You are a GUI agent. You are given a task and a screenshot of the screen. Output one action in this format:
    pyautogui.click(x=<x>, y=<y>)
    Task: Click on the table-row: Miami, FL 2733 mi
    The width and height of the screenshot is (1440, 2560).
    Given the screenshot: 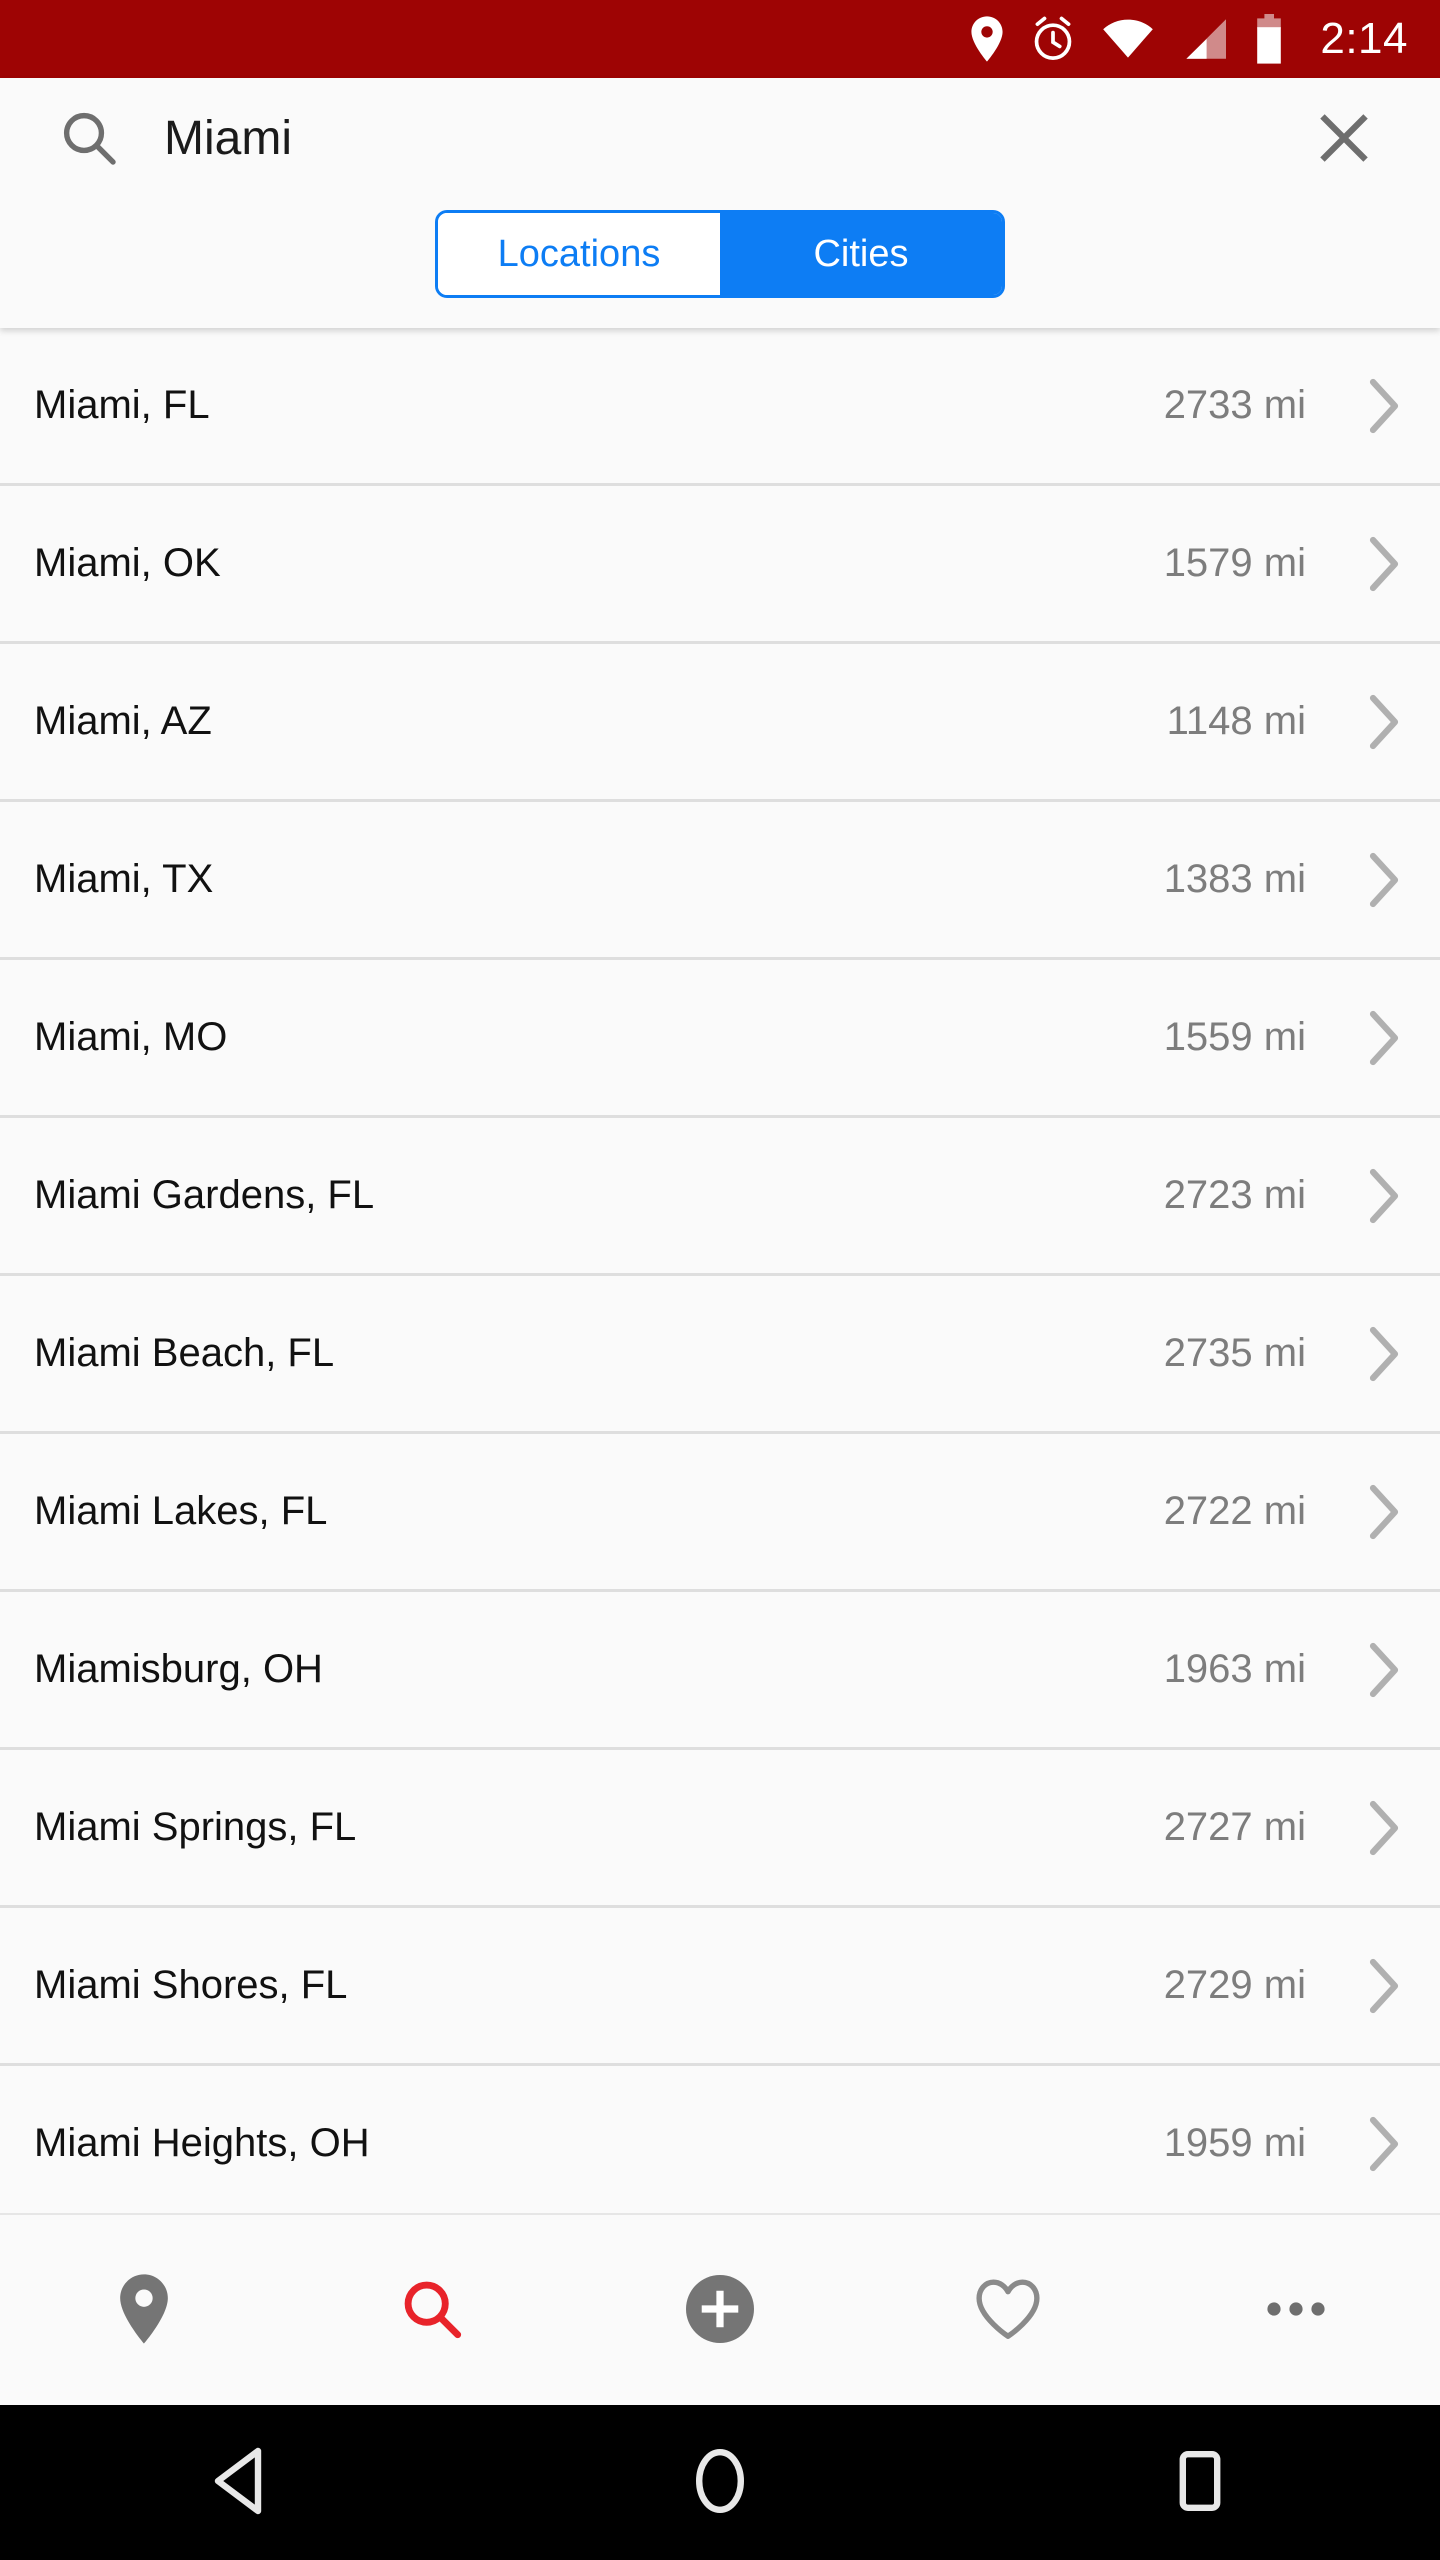 What is the action you would take?
    pyautogui.click(x=720, y=407)
    